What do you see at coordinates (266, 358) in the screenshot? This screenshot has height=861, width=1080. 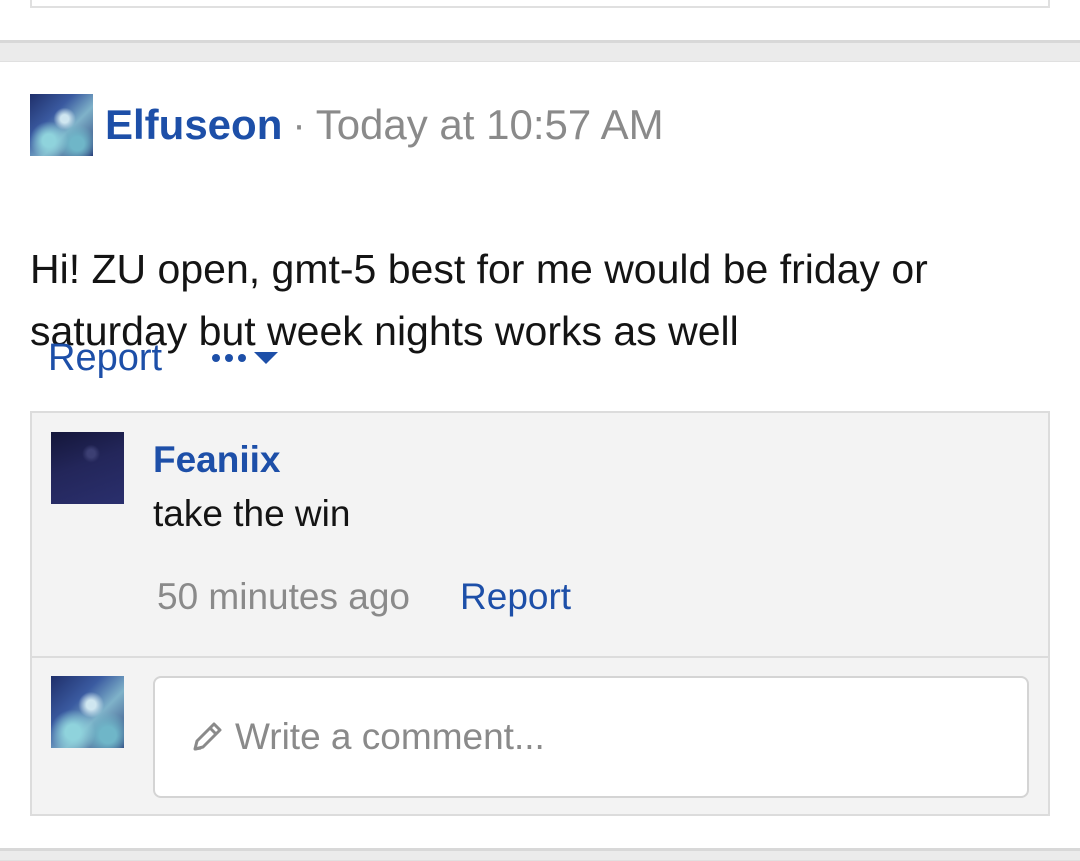 I see `caret-down-icon` at bounding box center [266, 358].